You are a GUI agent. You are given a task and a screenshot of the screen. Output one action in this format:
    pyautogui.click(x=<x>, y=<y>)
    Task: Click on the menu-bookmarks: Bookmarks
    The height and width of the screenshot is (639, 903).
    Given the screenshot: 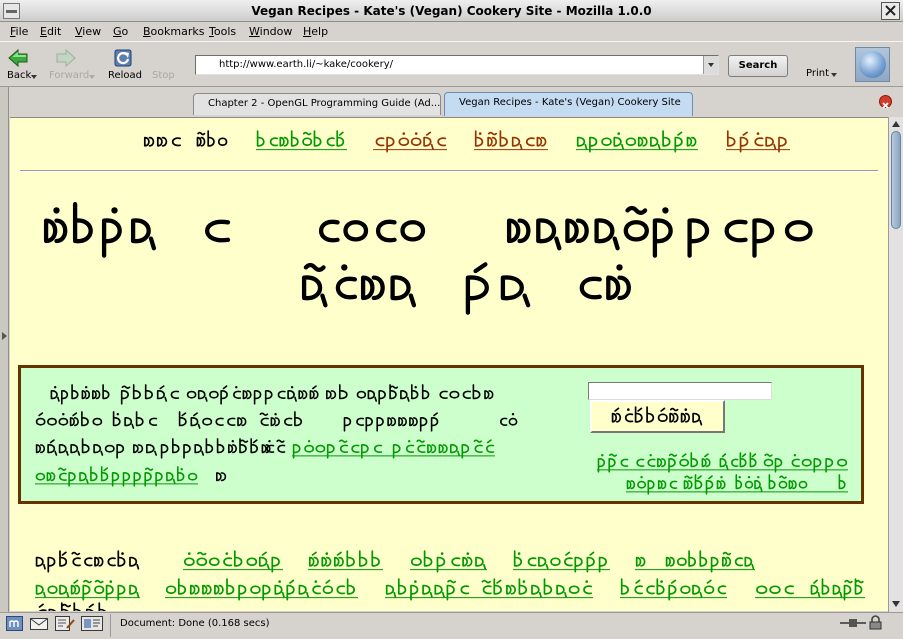 What is the action you would take?
    pyautogui.click(x=173, y=31)
    